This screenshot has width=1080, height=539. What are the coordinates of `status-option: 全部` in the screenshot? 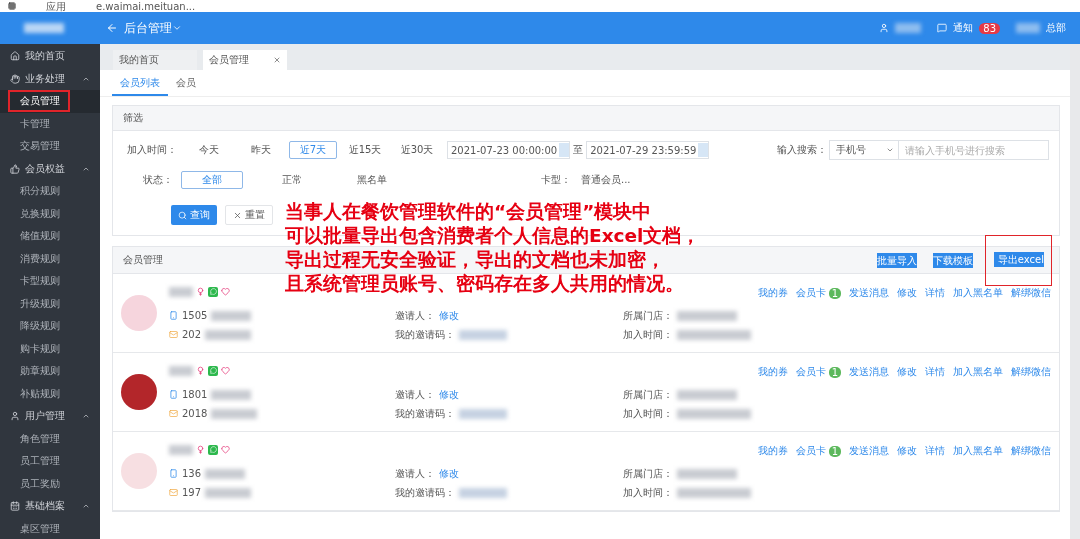 It's located at (212, 180).